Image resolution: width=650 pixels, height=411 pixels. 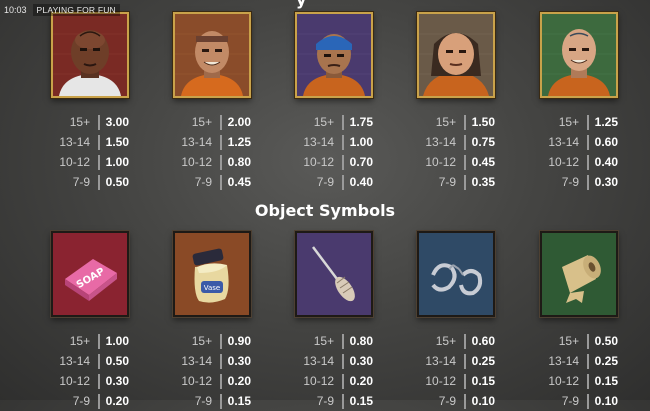 What do you see at coordinates (90, 321) in the screenshot?
I see `object-symbol-1: SOAP 15+ 1.00 13-14 0.50 10-12 0.30 7-9 0.20` at bounding box center [90, 321].